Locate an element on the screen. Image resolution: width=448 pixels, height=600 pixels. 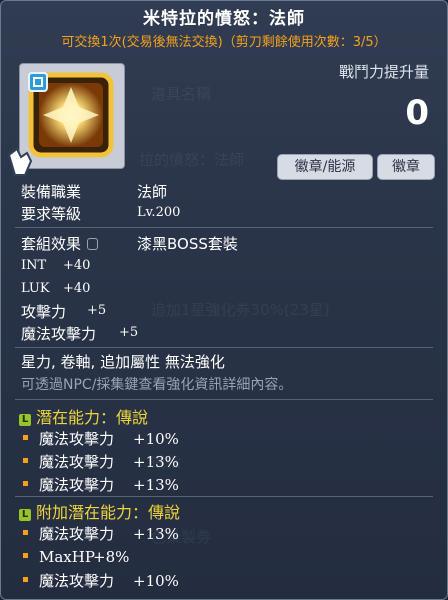
trade-note: 可交換1次(交易後無法交換)（剪刀剩餘使用次數：3/5） is located at coordinates (224, 42).